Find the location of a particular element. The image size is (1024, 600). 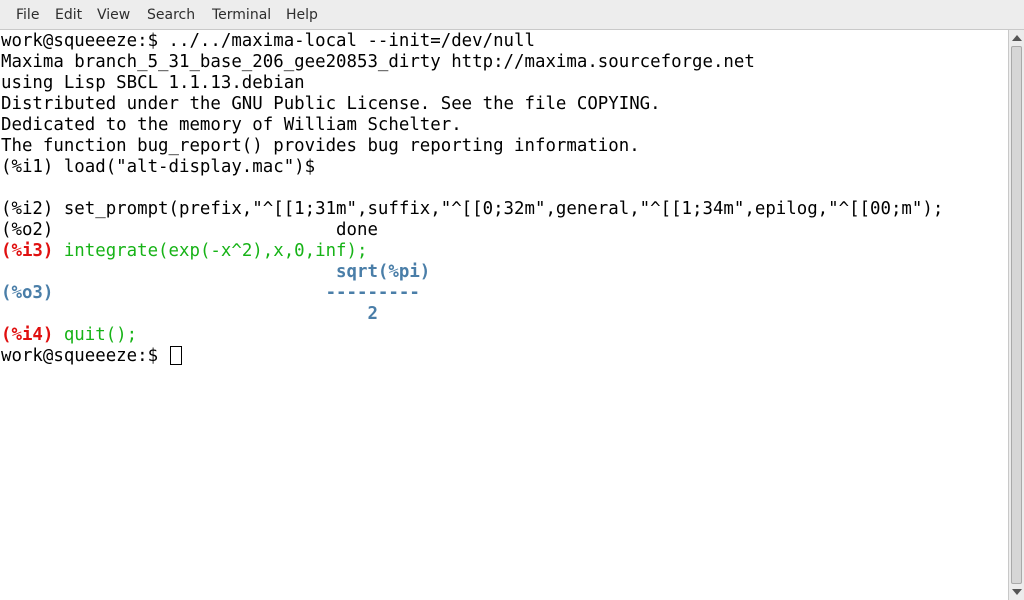

menu-help: Help is located at coordinates (302, 15).